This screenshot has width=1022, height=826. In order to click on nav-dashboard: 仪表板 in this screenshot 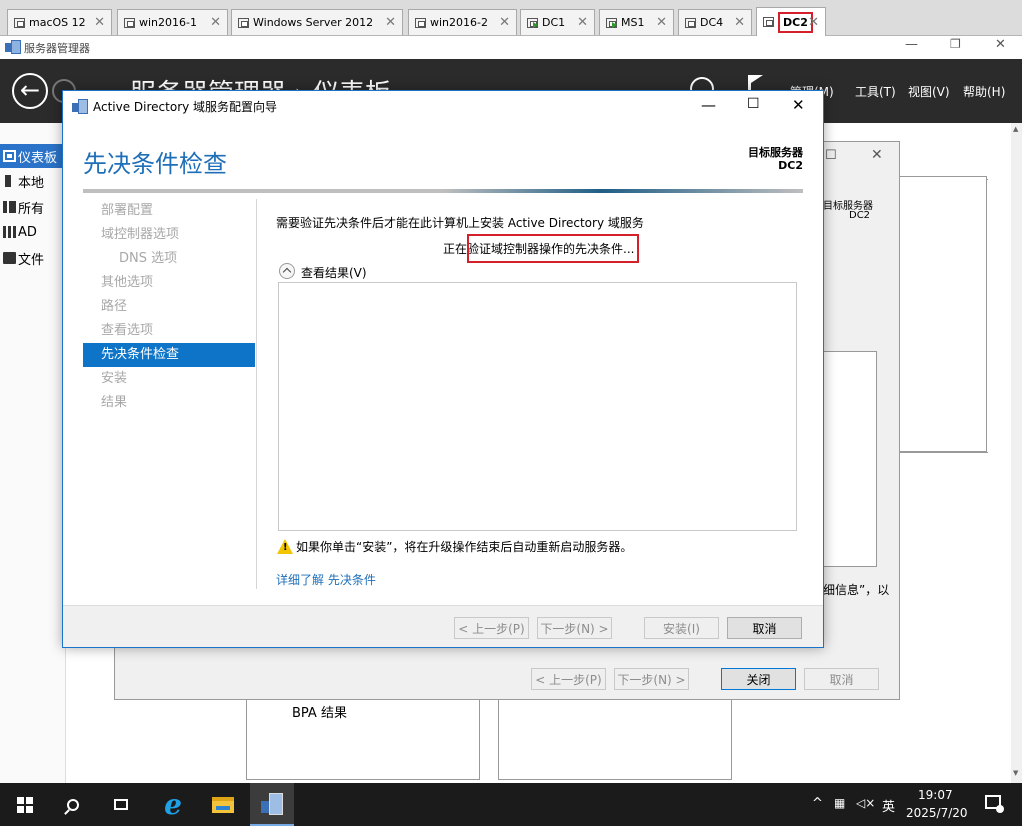, I will do `click(33, 156)`.